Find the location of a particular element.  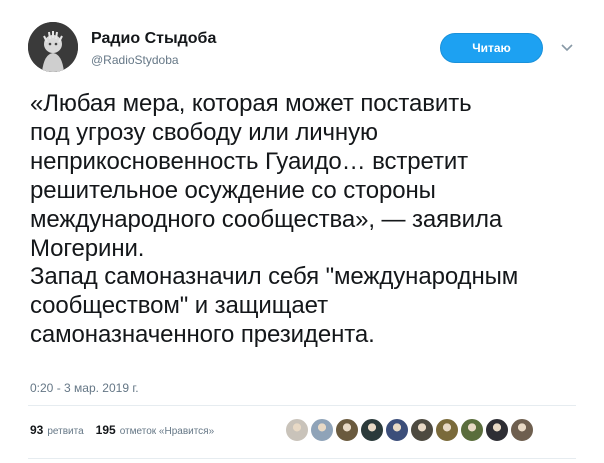

retweets-label: ретвита is located at coordinates (65, 431).